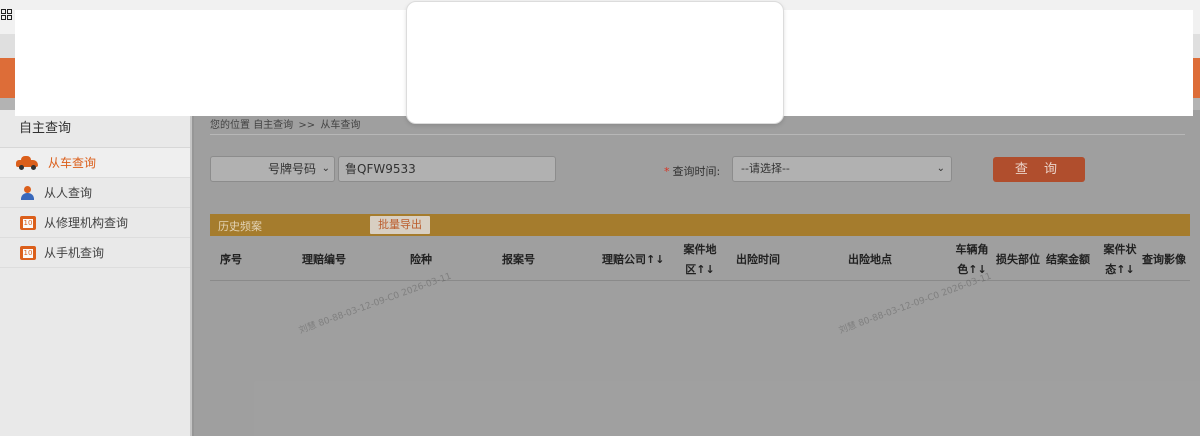 This screenshot has height=436, width=1200. I want to click on modal-dialog, so click(595, 62).